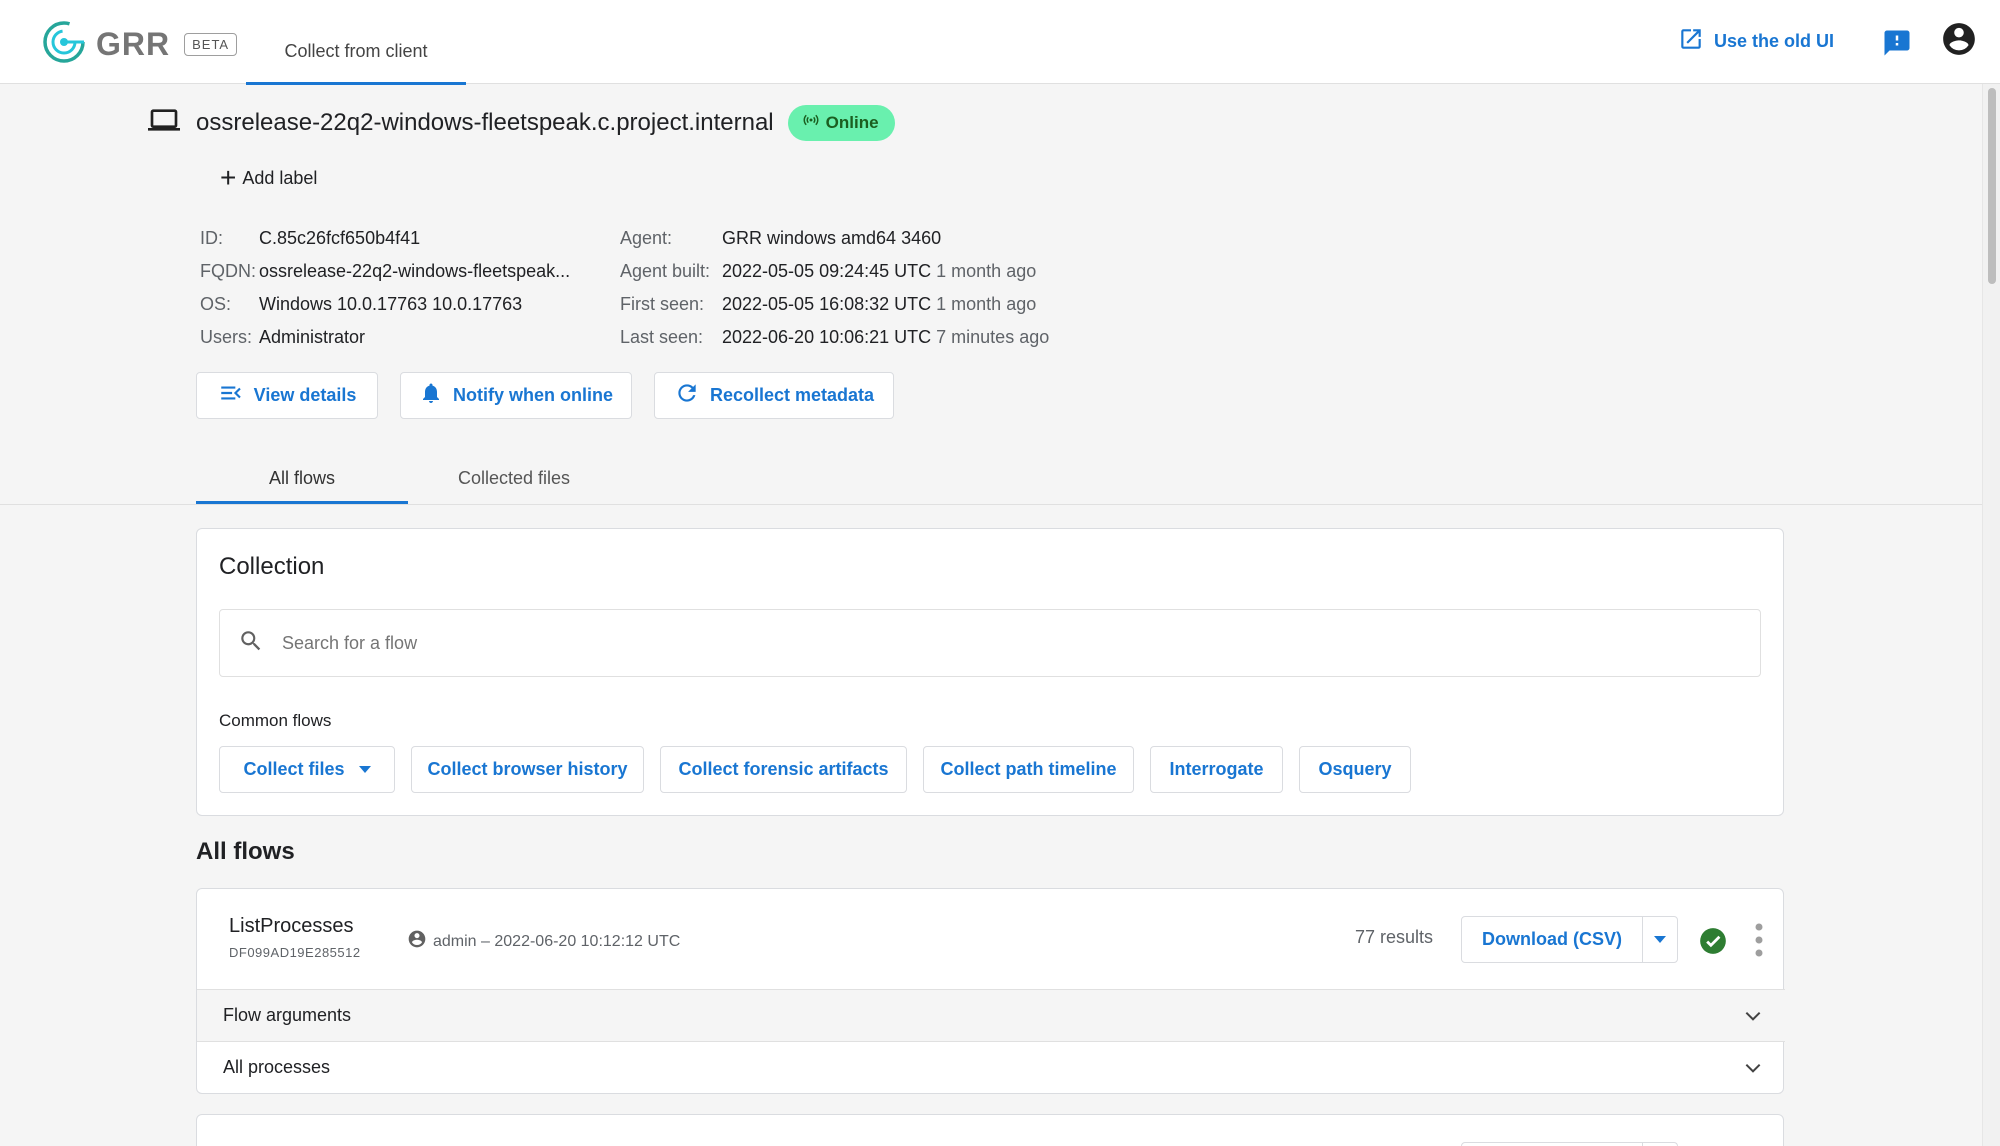  Describe the element at coordinates (1552, 939) in the screenshot. I see `download-csv-button: Download (CSV)` at that location.